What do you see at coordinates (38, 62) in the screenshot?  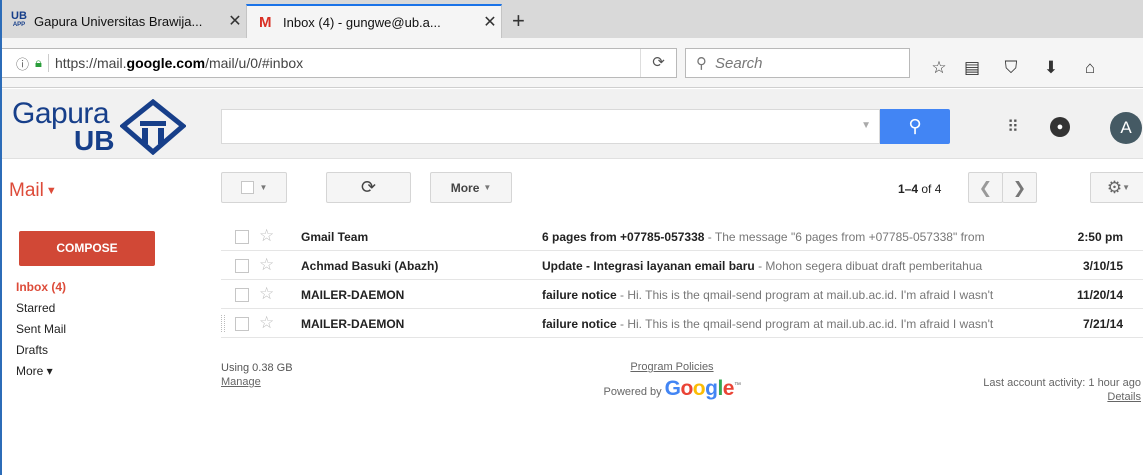 I see `lock-icon: 🔒︎` at bounding box center [38, 62].